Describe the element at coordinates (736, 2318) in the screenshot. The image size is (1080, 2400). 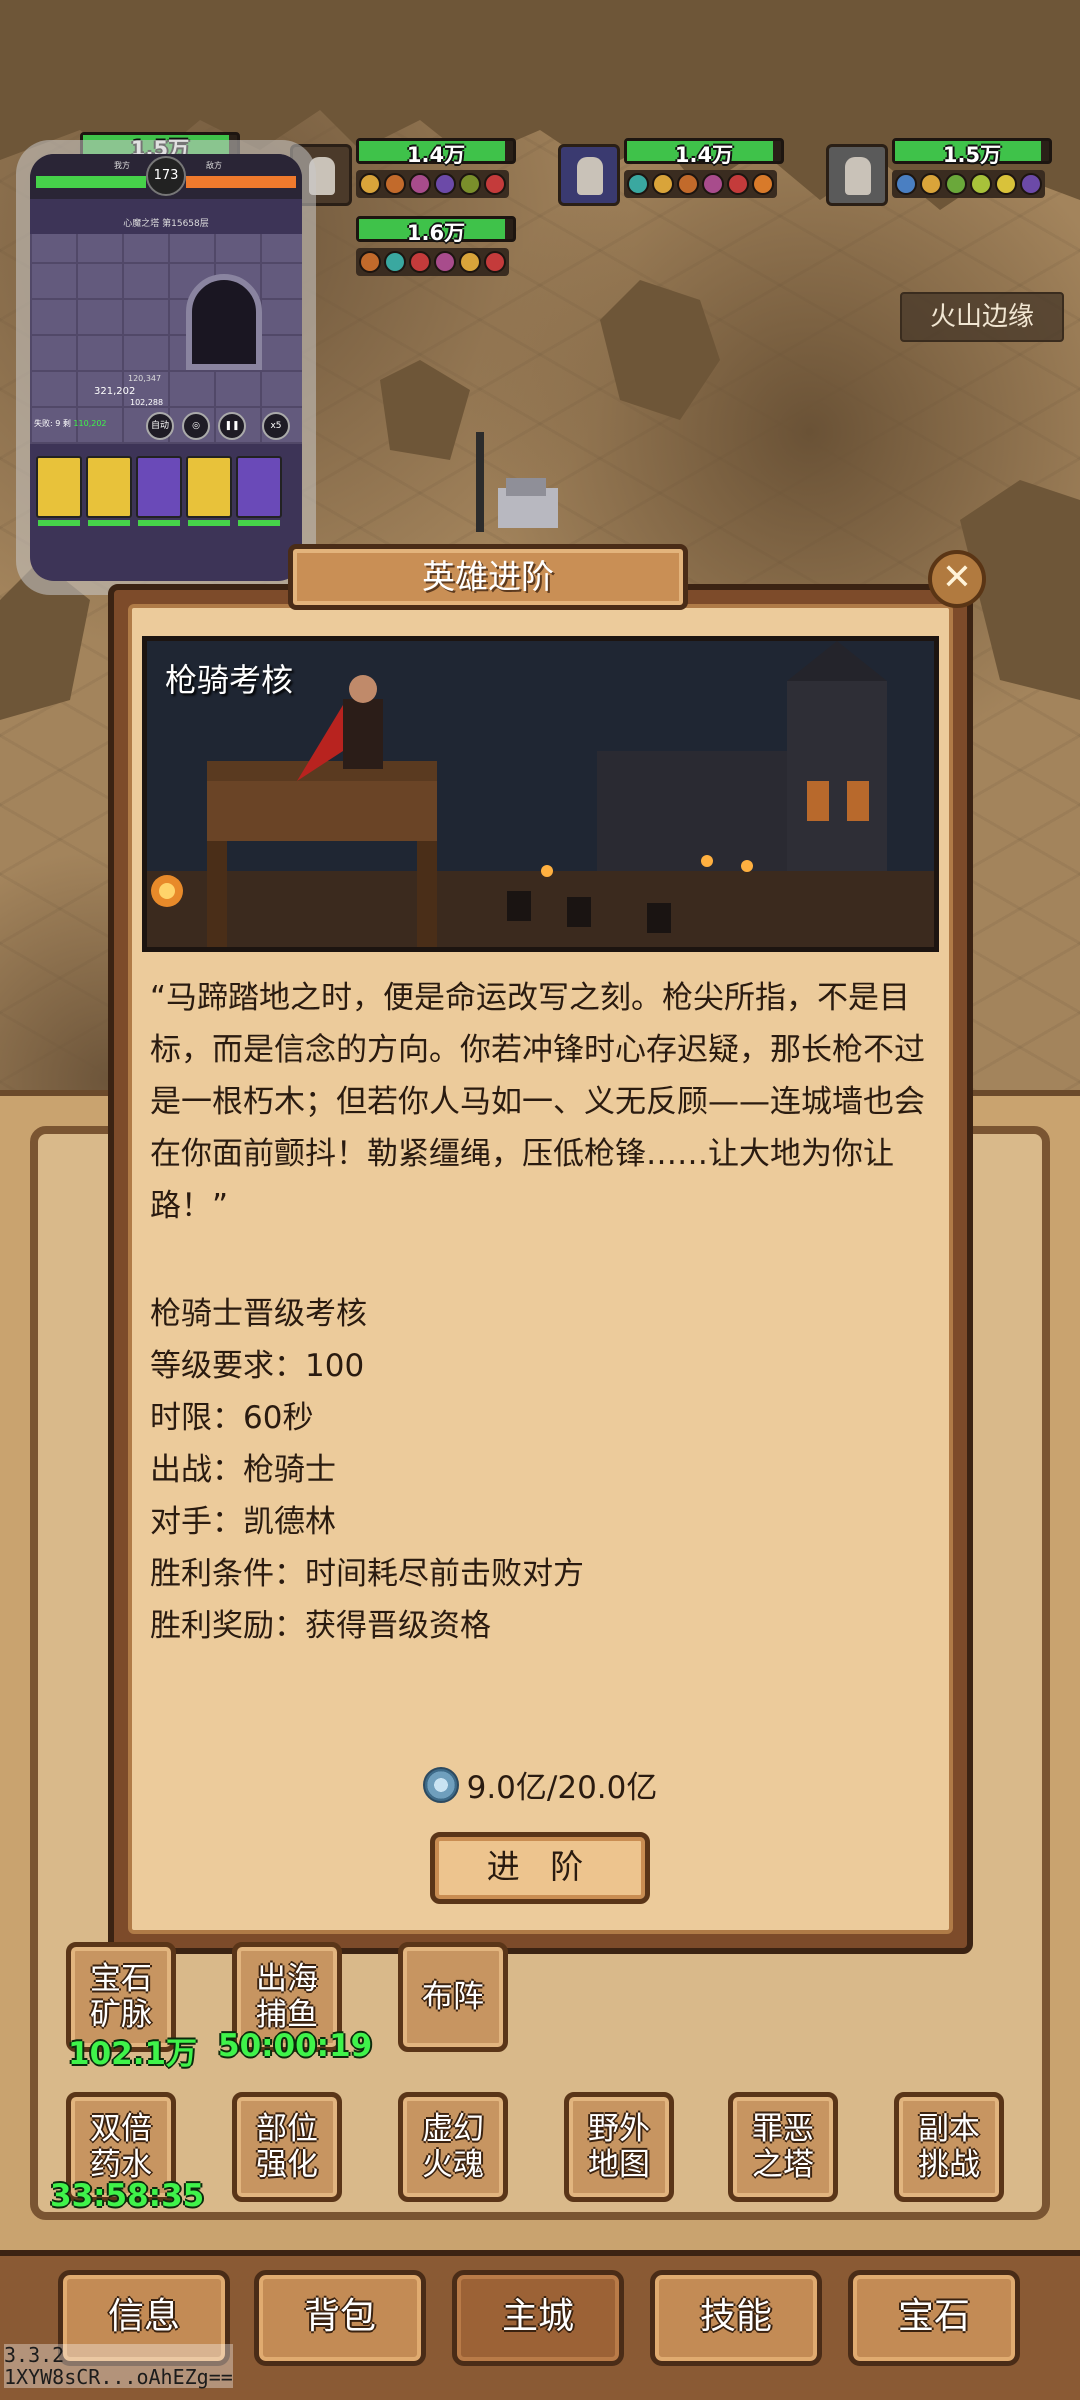
I see `tab-skills: 技能` at that location.